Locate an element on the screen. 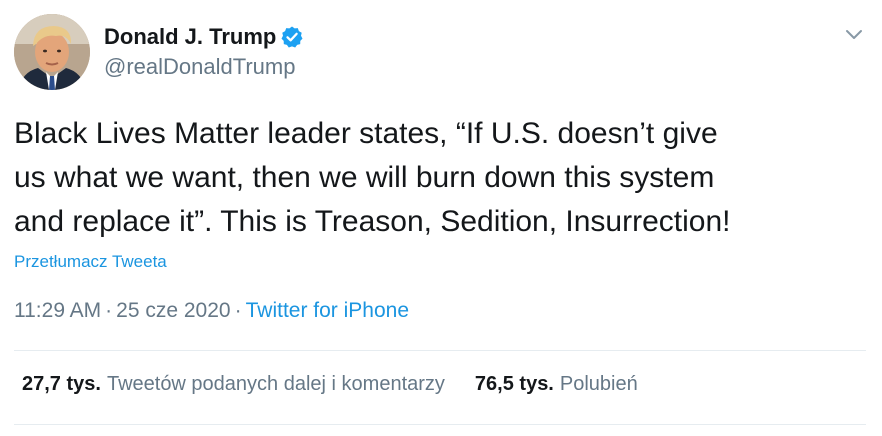  author-handle: @realDonaldTrump is located at coordinates (199, 67).